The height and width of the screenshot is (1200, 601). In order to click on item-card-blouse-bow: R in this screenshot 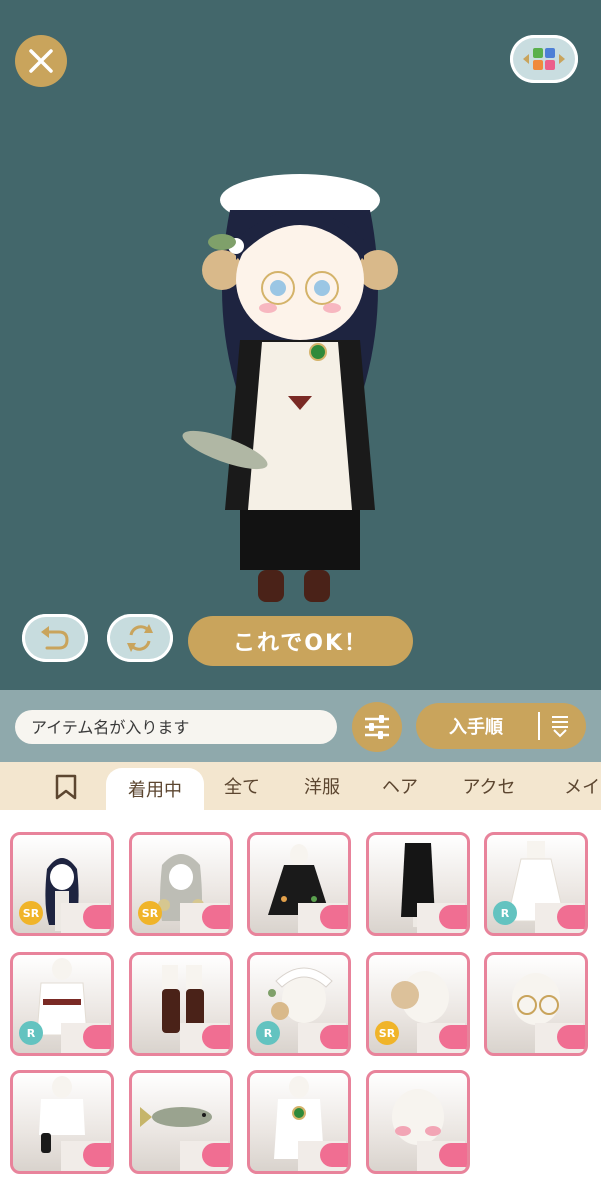, I will do `click(62, 1004)`.